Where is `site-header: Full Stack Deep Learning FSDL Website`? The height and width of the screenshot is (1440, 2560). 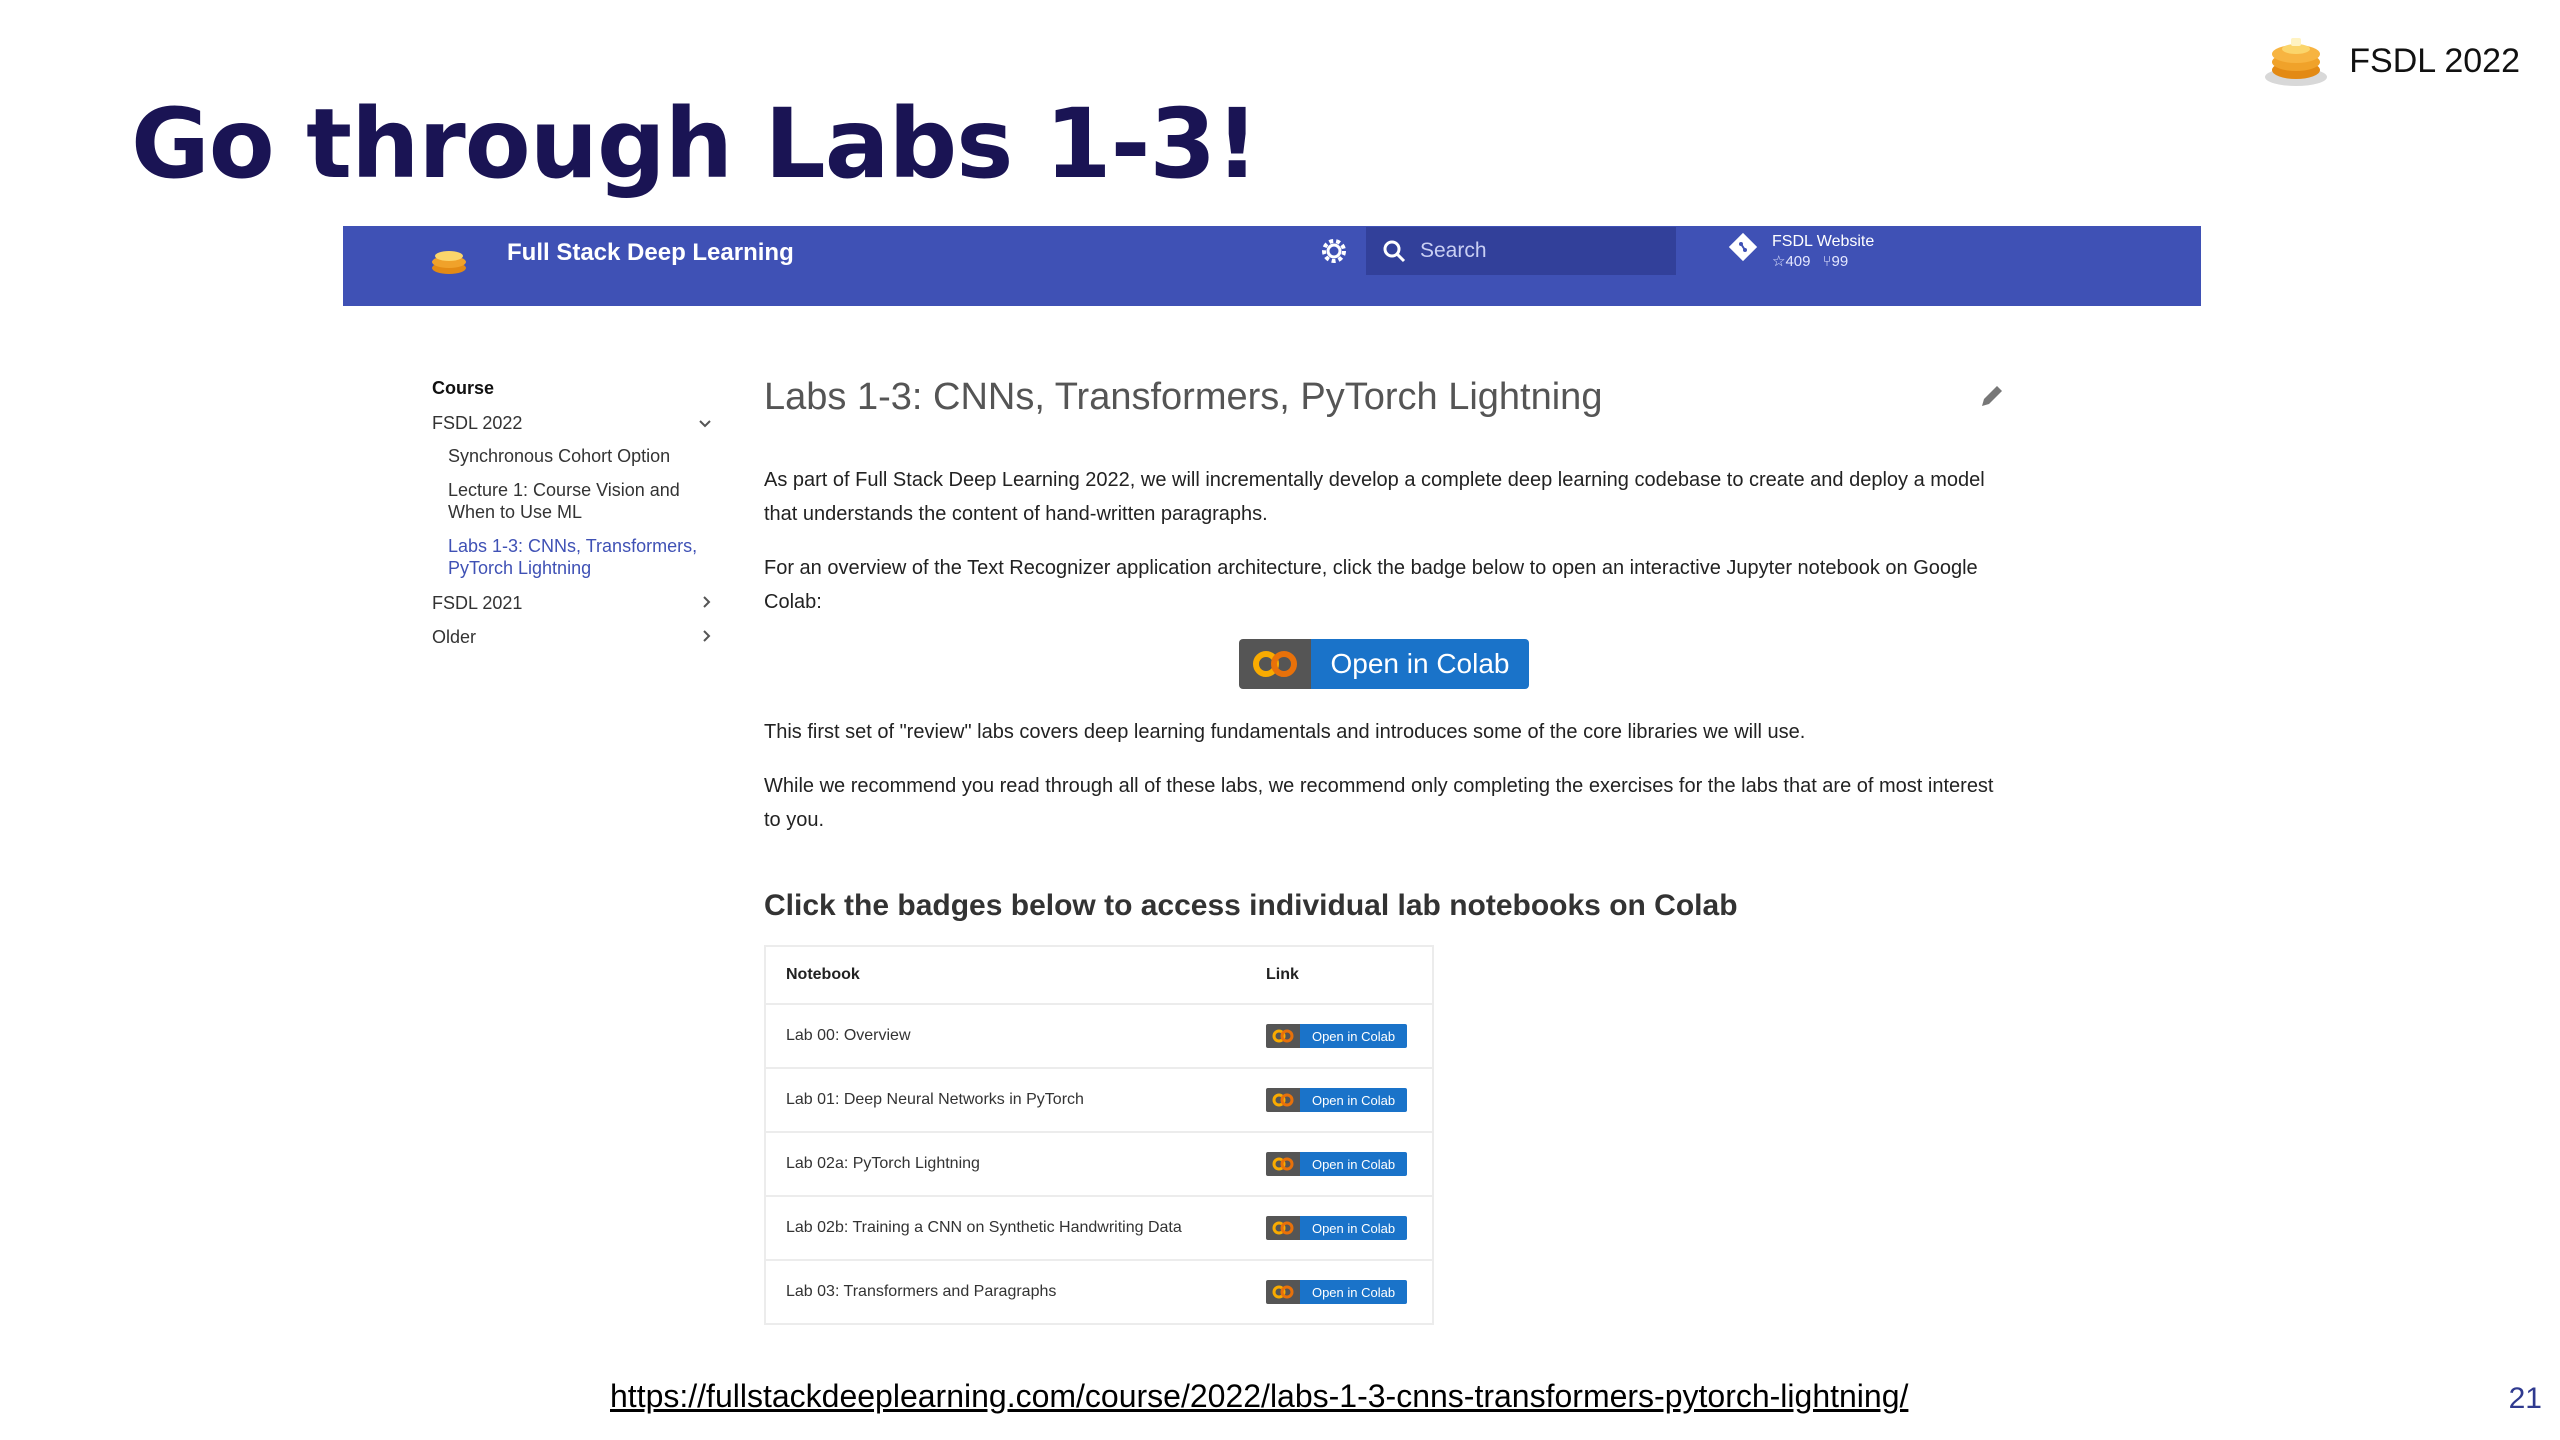
site-header: Full Stack Deep Learning FSDL Website is located at coordinates (1272, 266).